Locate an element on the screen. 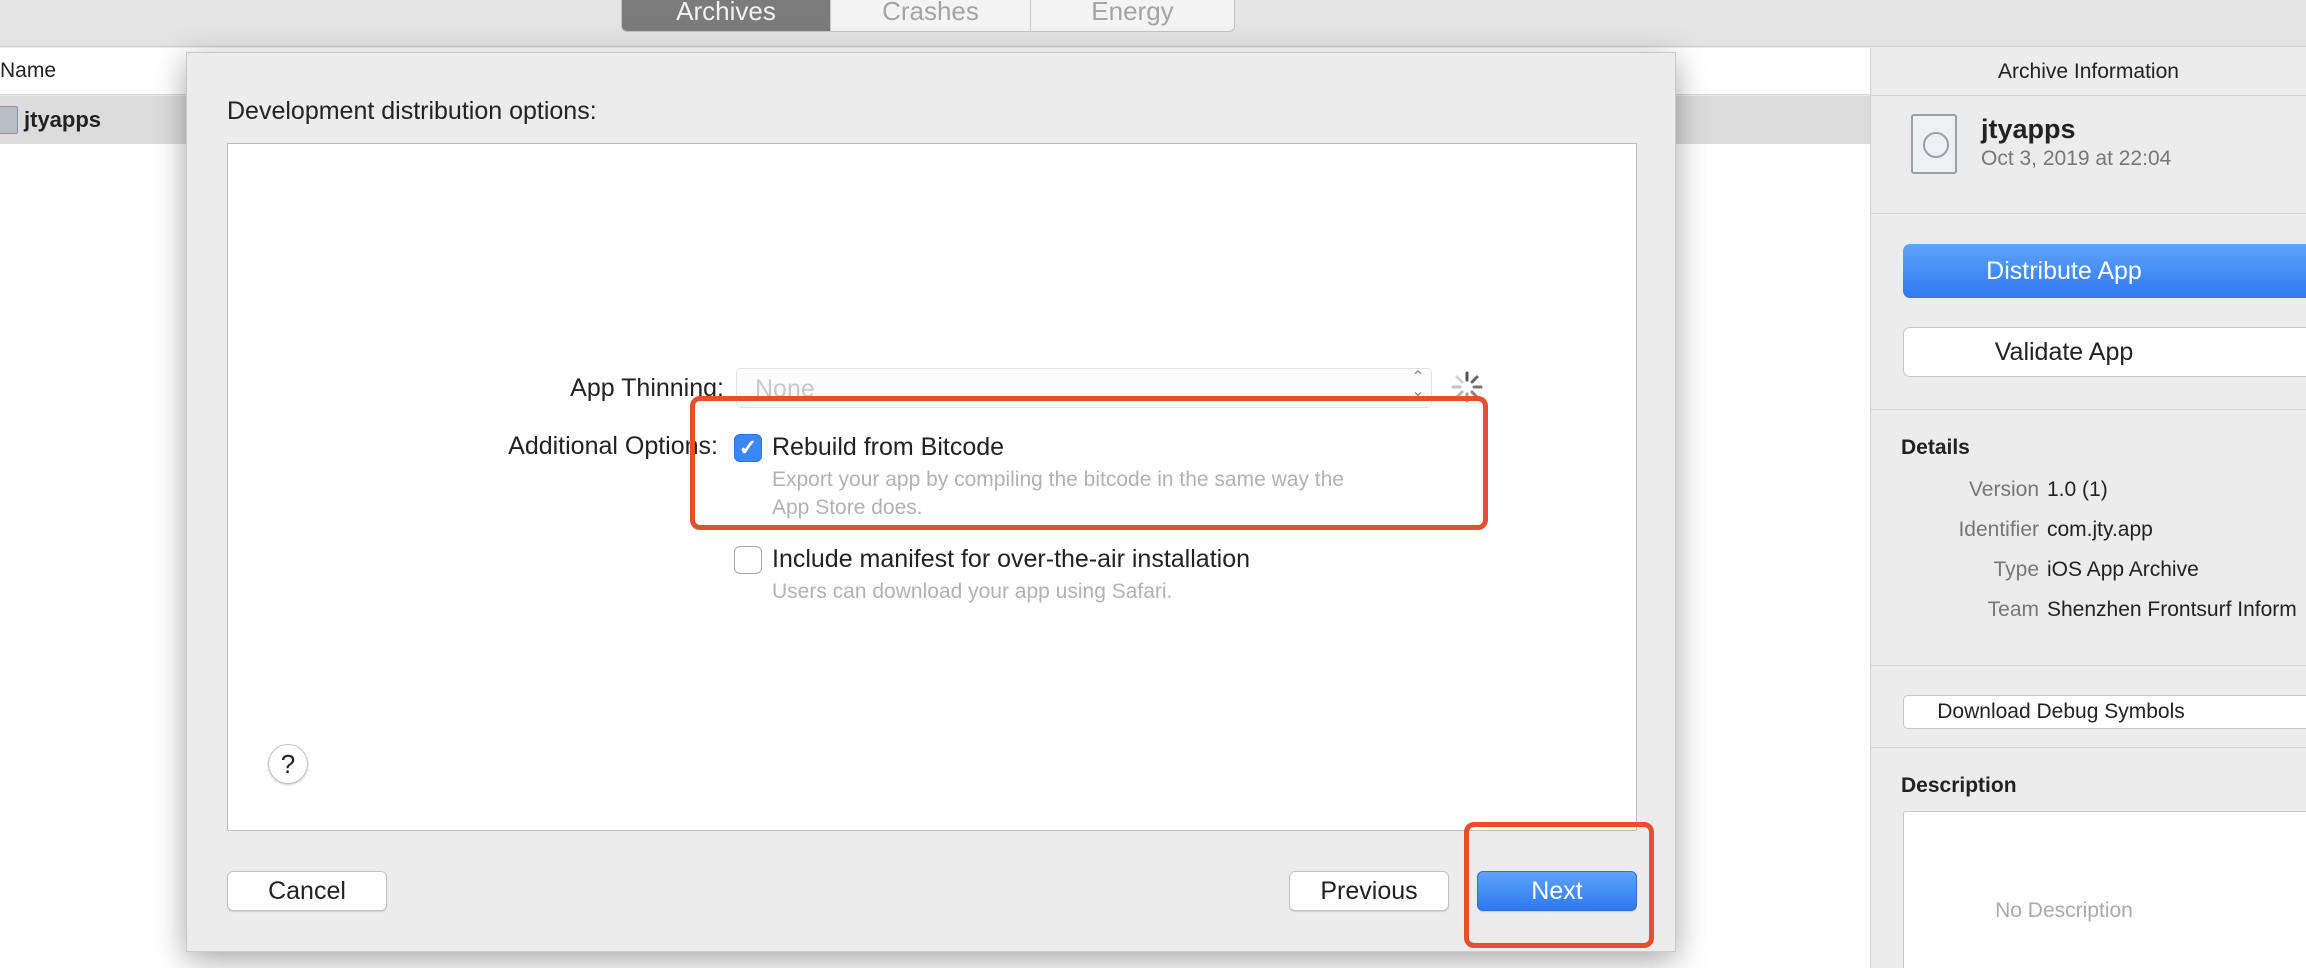  detail-key: Version is located at coordinates (2003, 489).